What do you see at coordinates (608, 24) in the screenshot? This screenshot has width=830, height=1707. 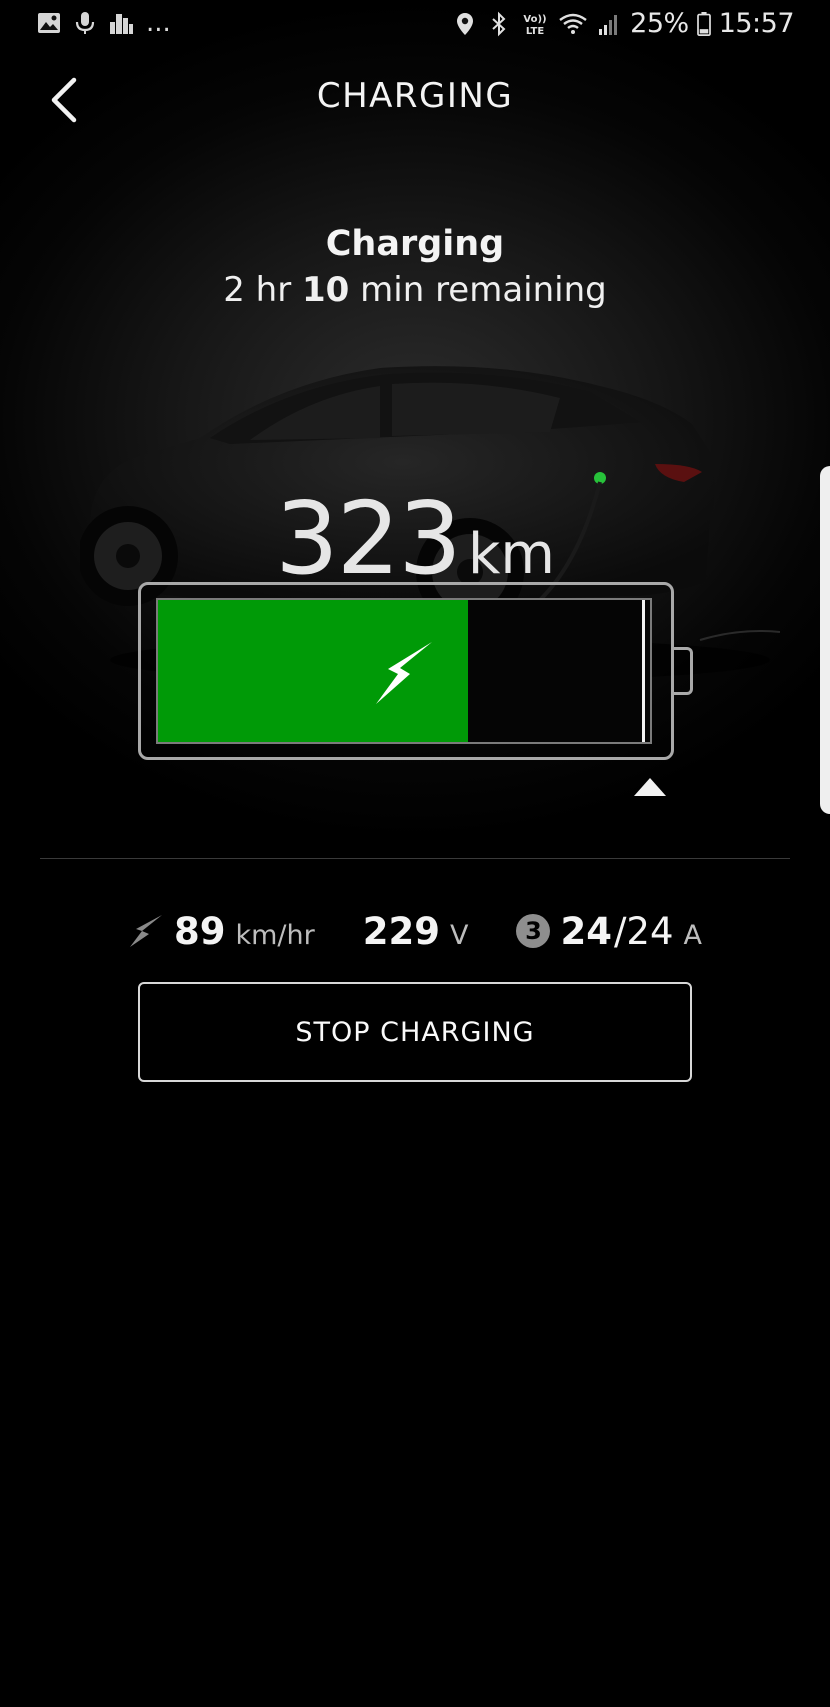 I see `signal-icon` at bounding box center [608, 24].